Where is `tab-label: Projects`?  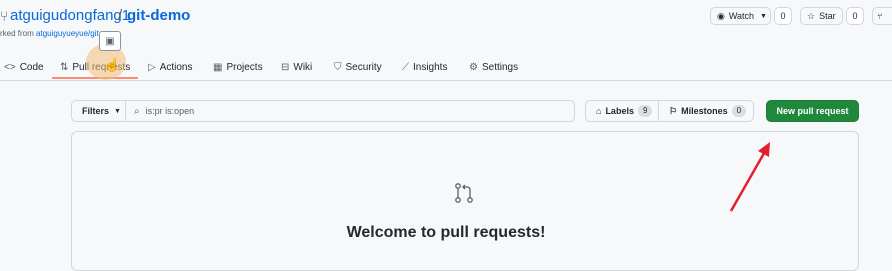 tab-label: Projects is located at coordinates (244, 67).